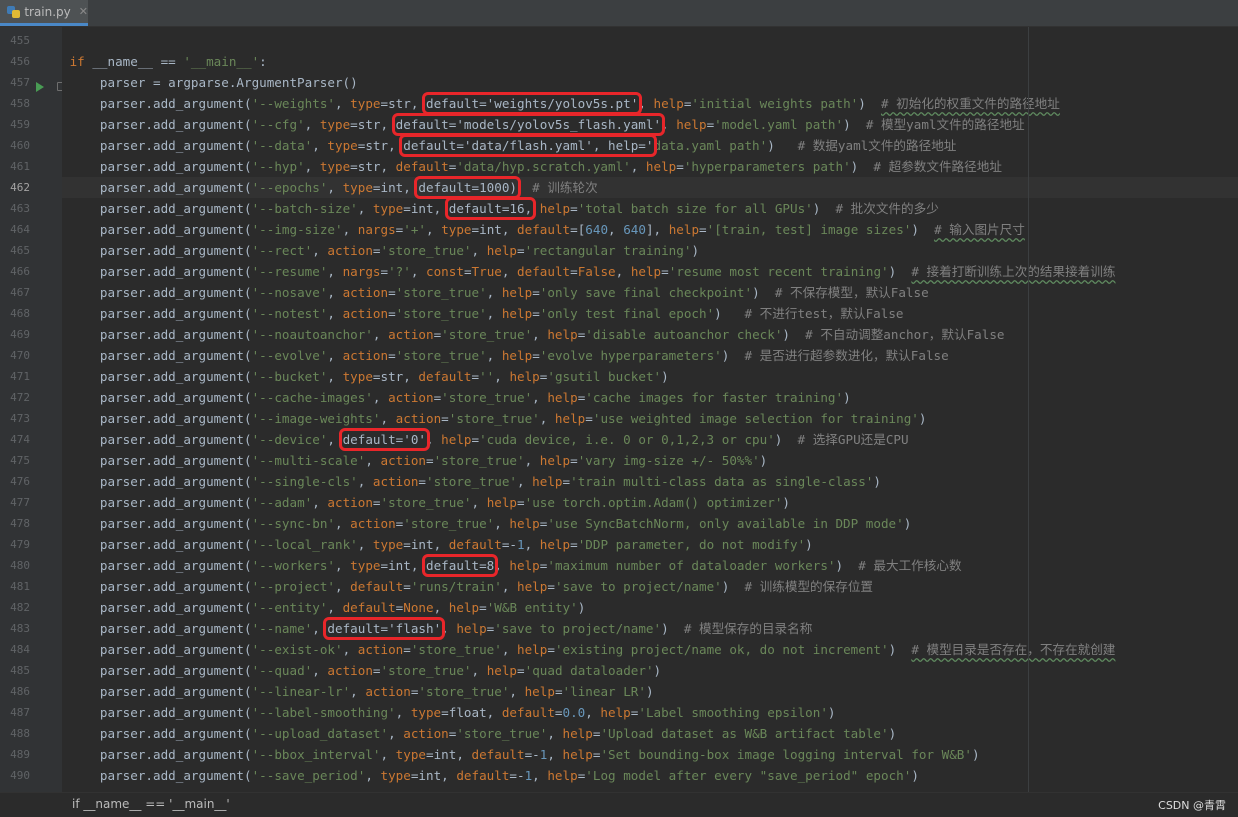 The image size is (1238, 817). What do you see at coordinates (44, 13) in the screenshot?
I see `tab-train-py: train.py ✕` at bounding box center [44, 13].